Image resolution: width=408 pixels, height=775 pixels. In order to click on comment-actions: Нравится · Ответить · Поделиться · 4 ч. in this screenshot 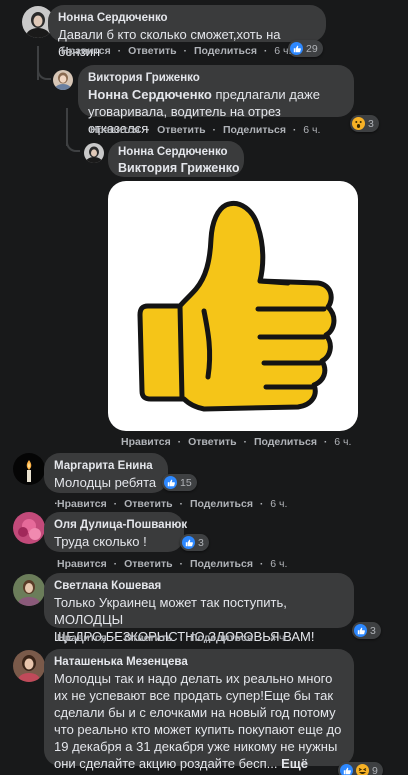, I will do `click(172, 638)`.